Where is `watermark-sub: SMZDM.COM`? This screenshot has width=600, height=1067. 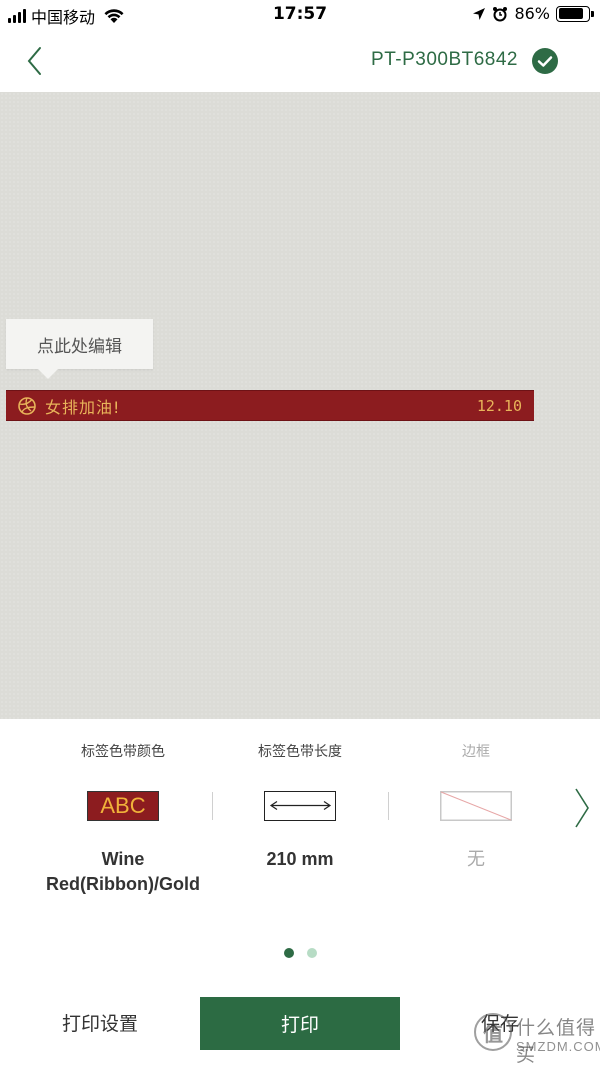 watermark-sub: SMZDM.COM is located at coordinates (558, 1046).